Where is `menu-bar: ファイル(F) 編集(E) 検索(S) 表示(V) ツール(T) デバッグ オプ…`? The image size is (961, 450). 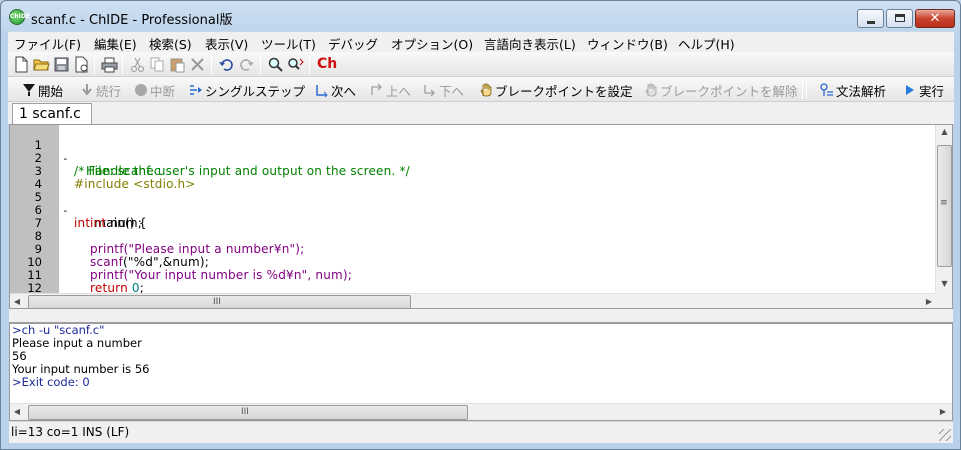 menu-bar: ファイル(F) 編集(E) 検索(S) 表示(V) ツール(T) デバッグ オプ… is located at coordinates (481, 41).